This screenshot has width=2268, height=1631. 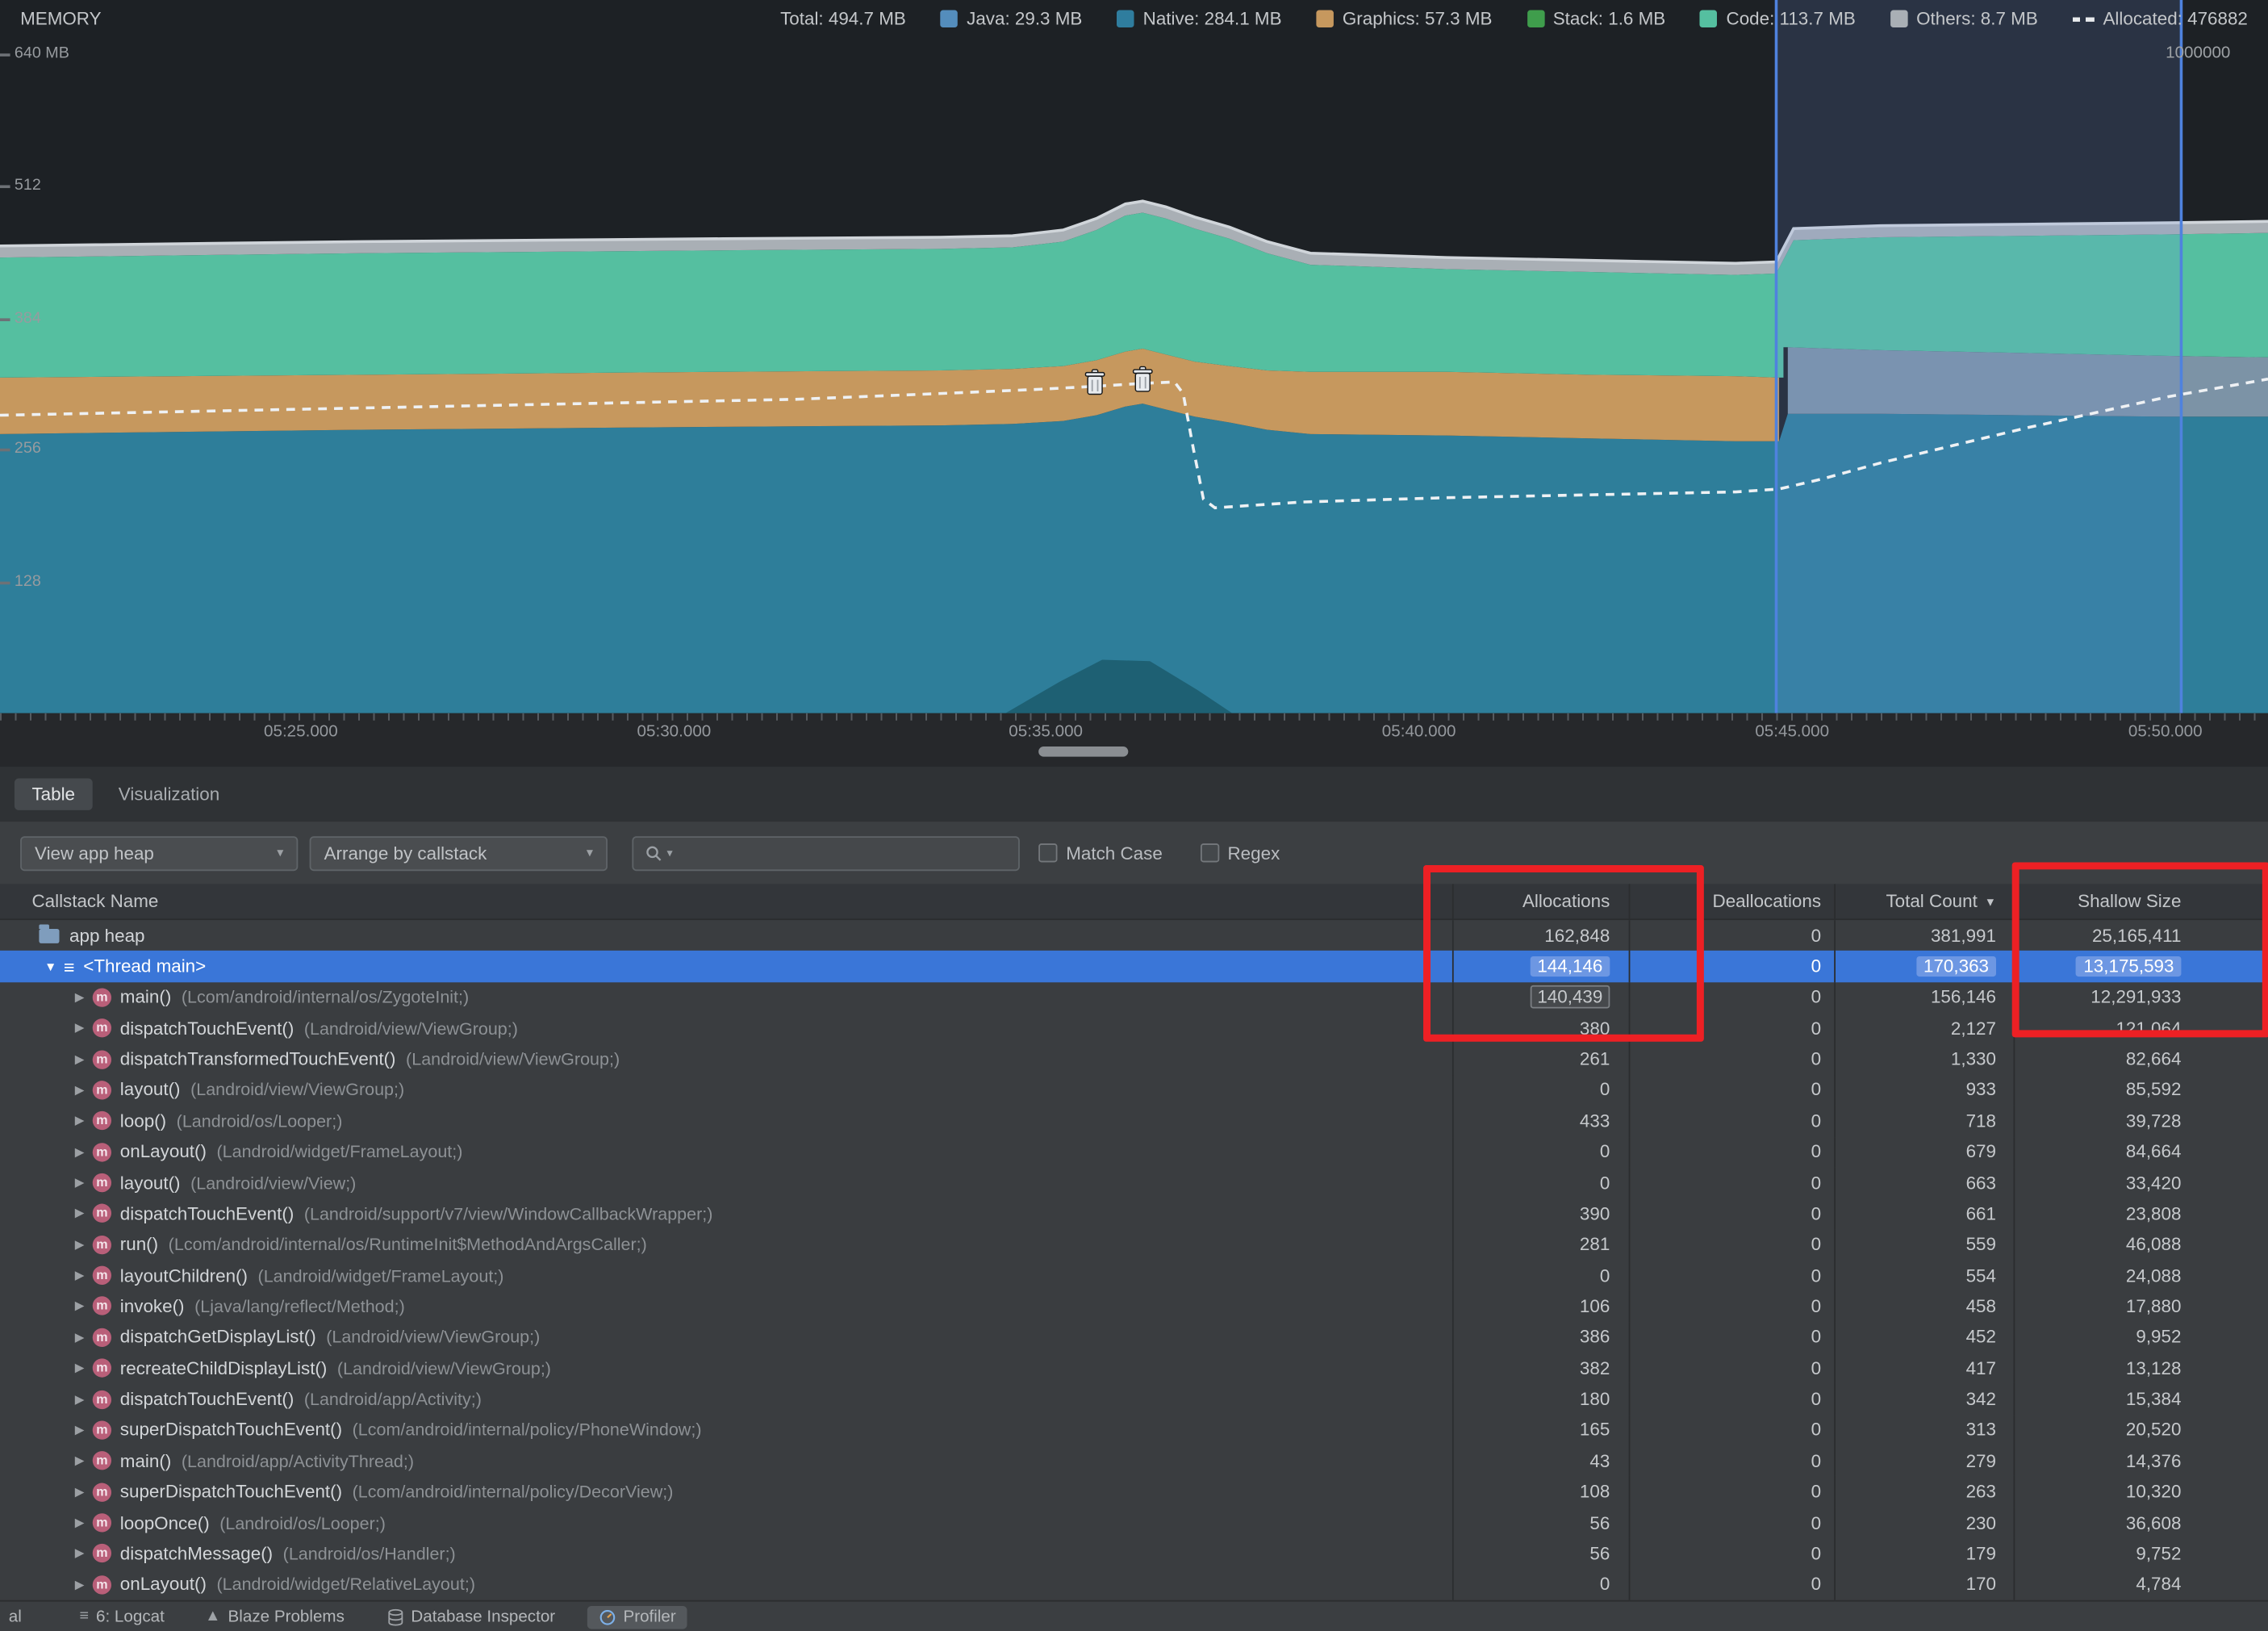 I want to click on callstack-name: app heap, so click(x=107, y=935).